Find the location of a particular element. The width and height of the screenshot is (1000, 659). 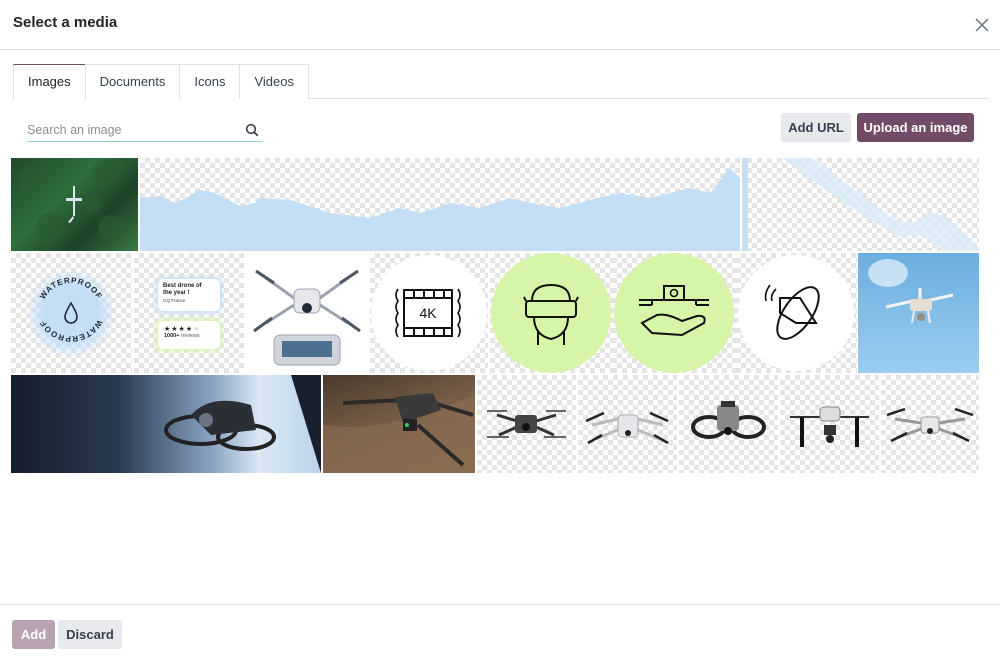

close-button is located at coordinates (982, 25).